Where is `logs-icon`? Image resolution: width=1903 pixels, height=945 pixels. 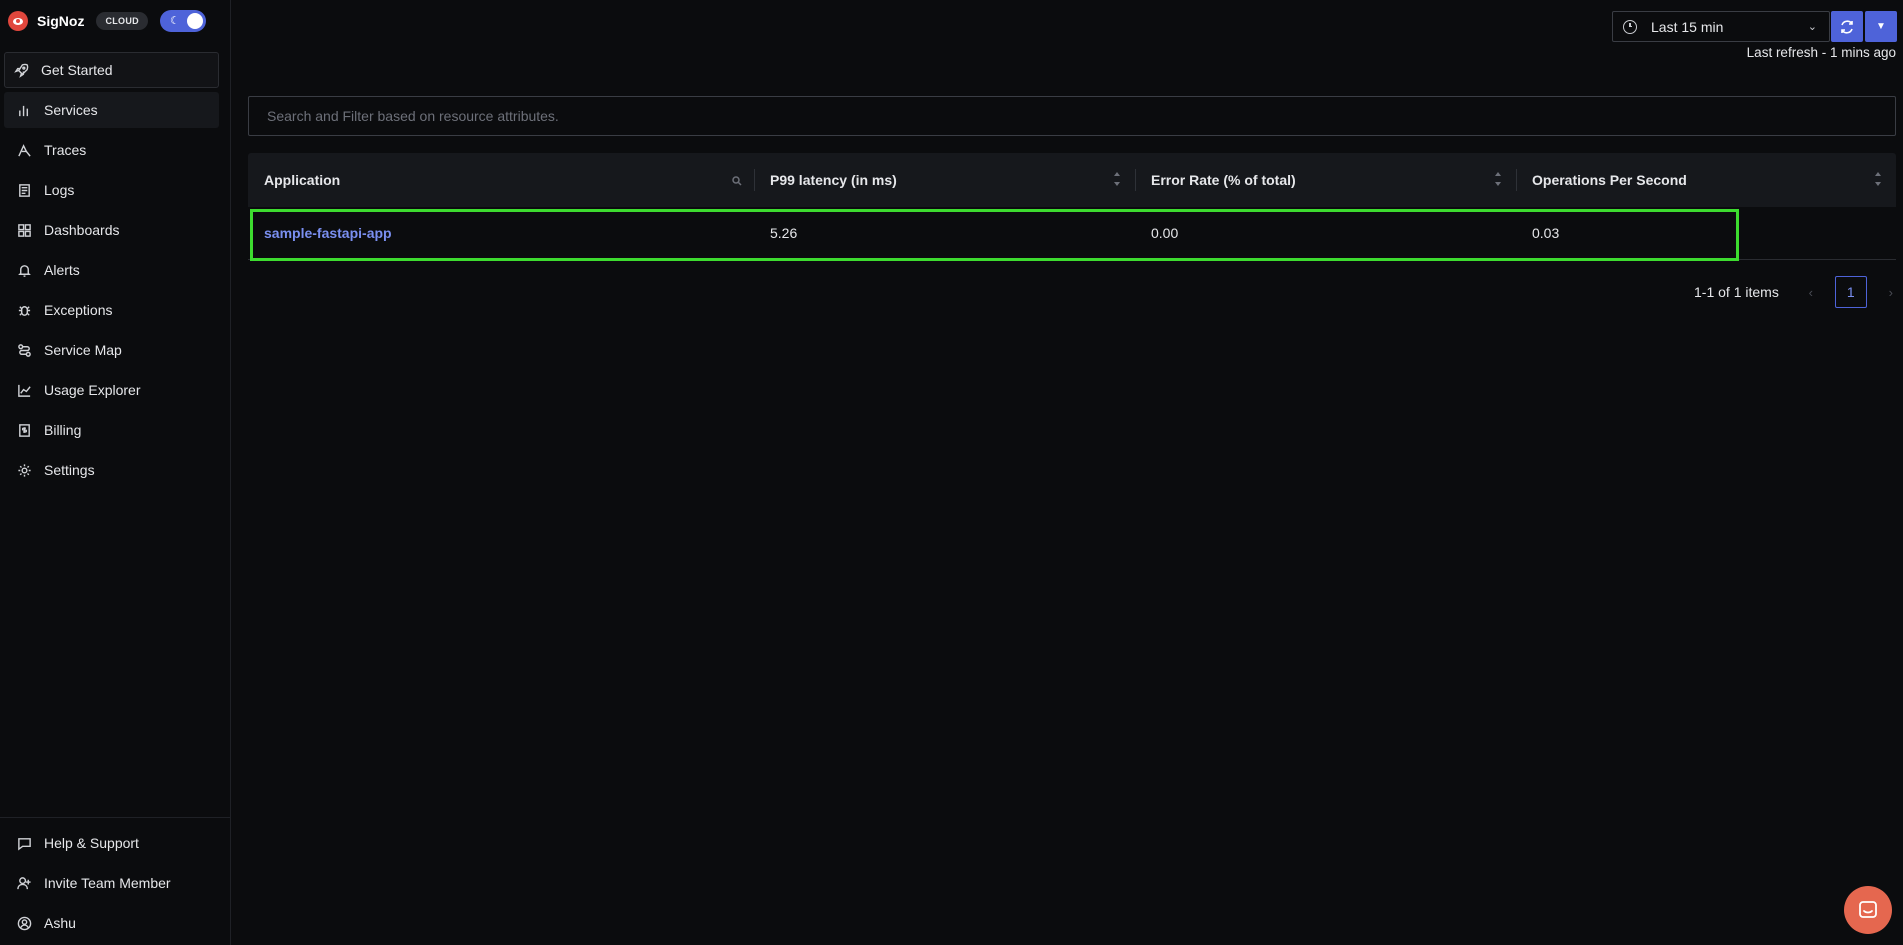
logs-icon is located at coordinates (24, 190).